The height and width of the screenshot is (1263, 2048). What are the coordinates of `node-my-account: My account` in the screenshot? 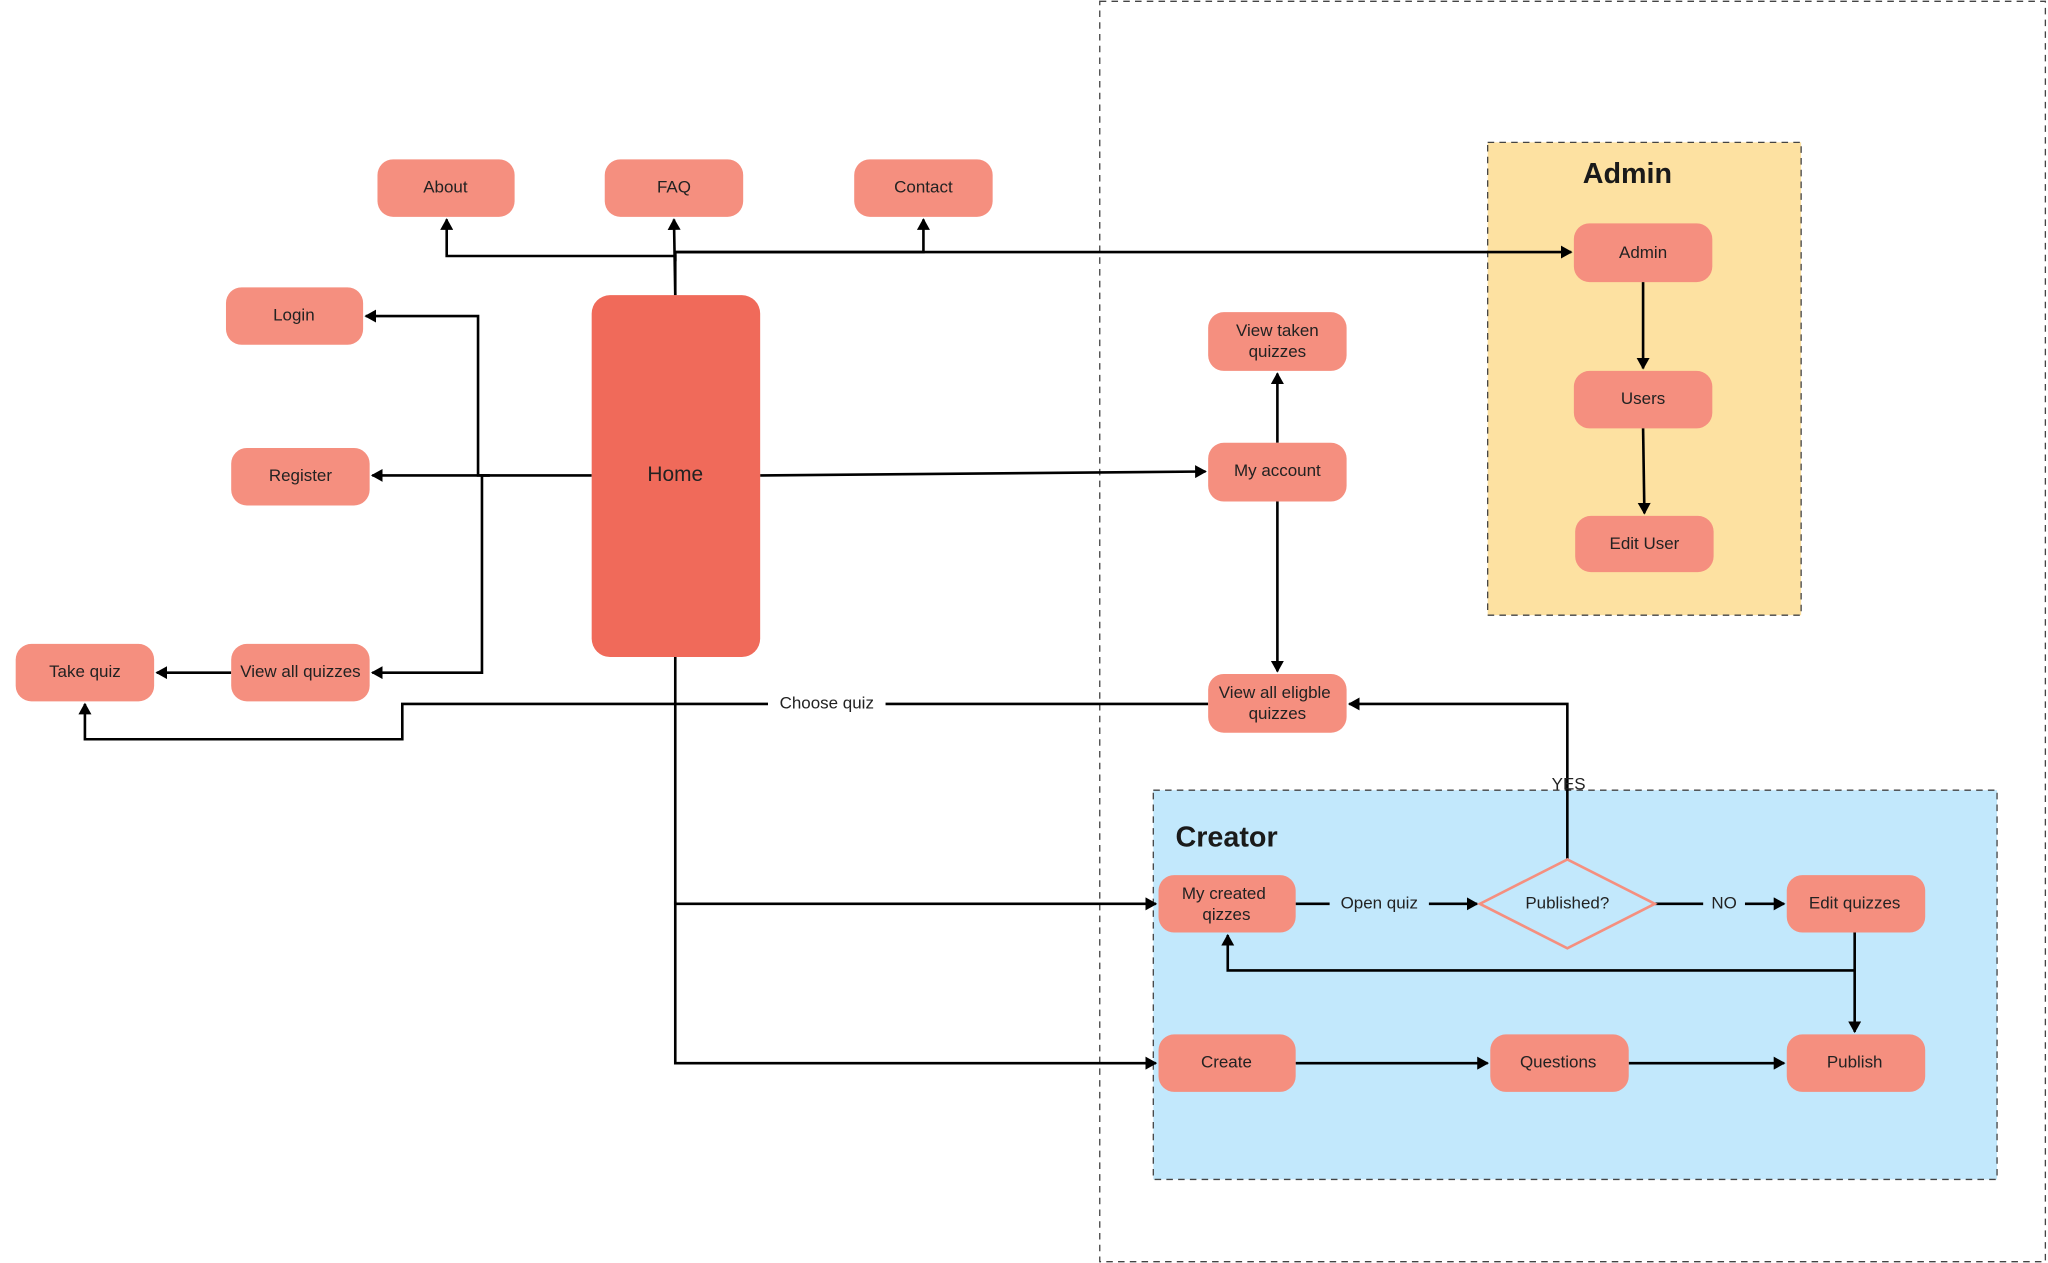 It's located at (1277, 472).